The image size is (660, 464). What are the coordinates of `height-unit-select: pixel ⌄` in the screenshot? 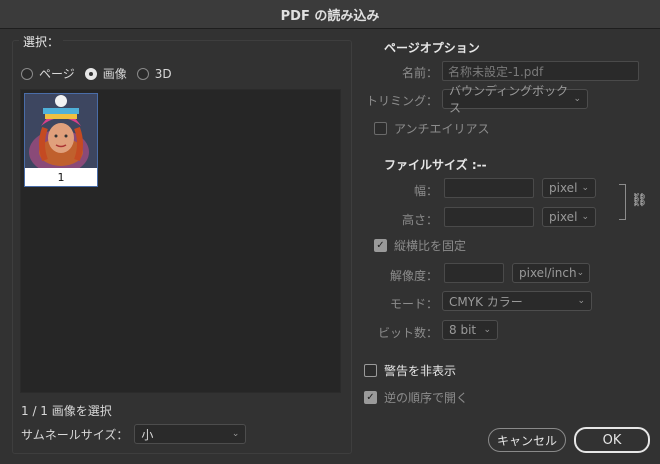 It's located at (569, 217).